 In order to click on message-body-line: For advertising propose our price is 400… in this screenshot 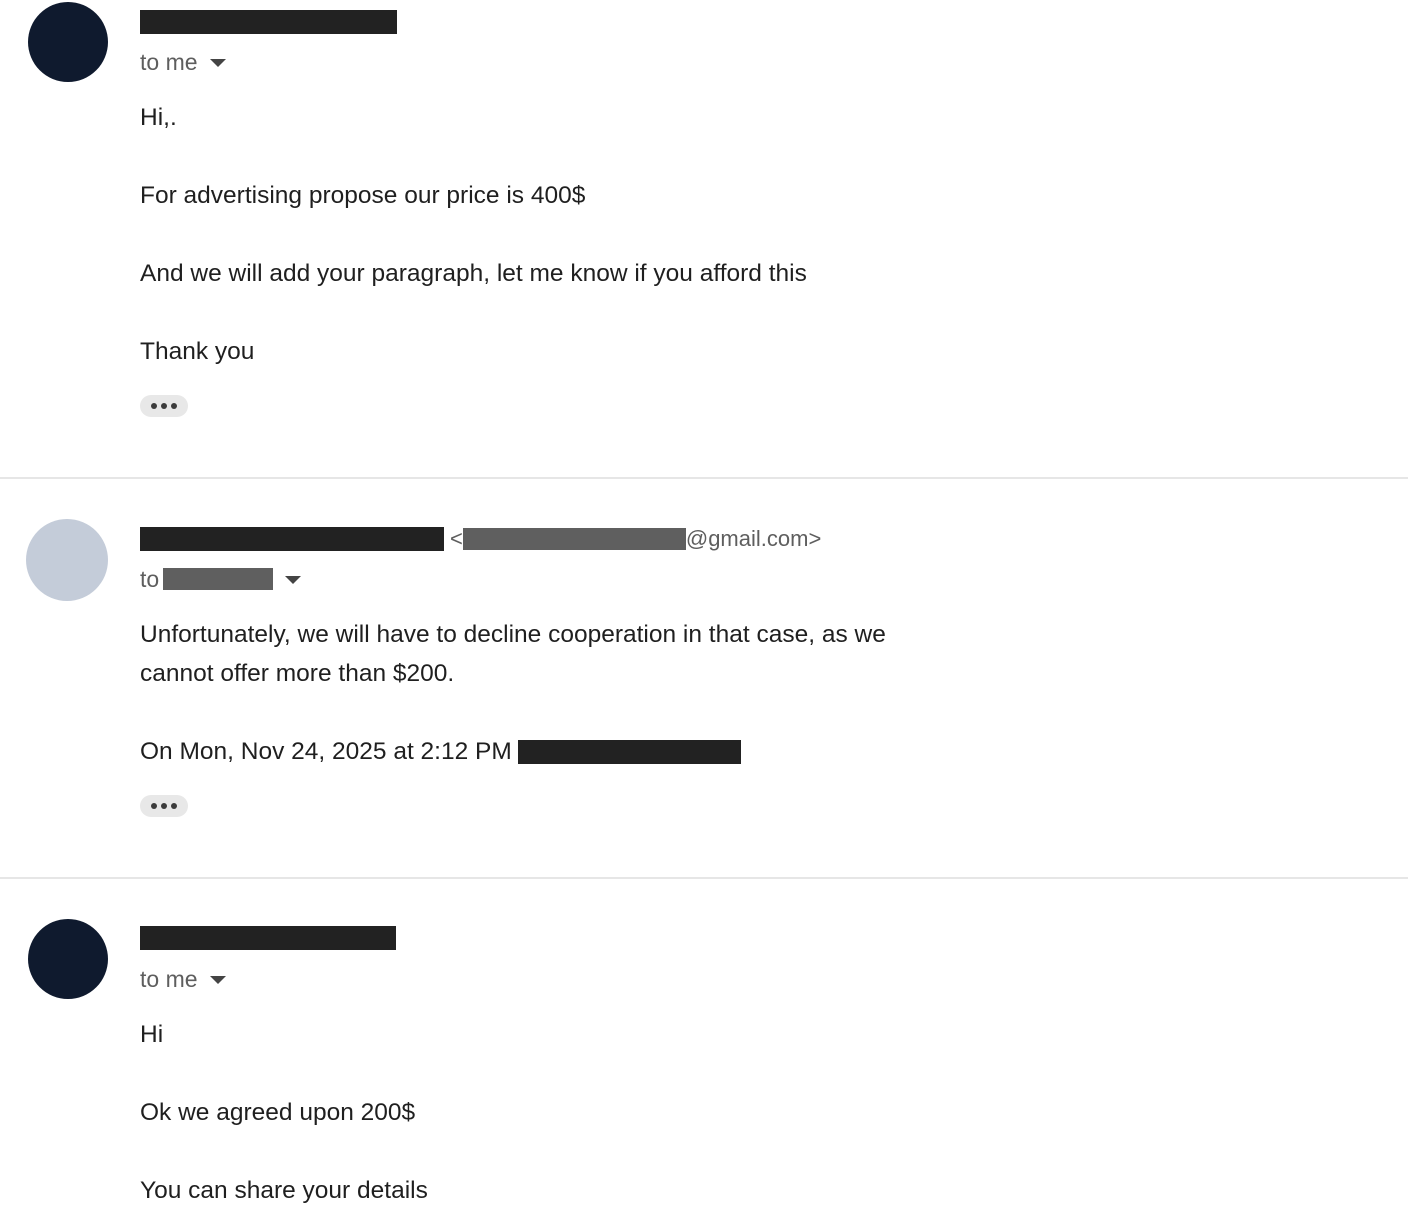, I will do `click(363, 195)`.